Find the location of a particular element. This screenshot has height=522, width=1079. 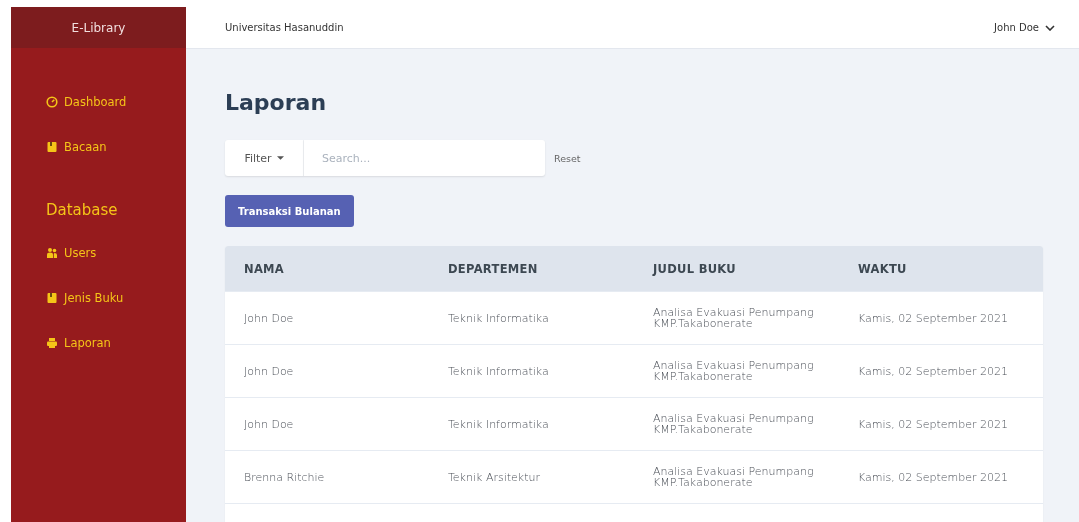

sidebar-item: Dashboard is located at coordinates (86, 102).